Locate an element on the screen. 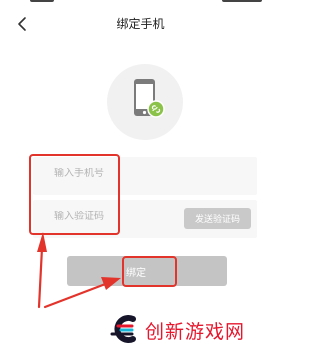  brand-logo-icon is located at coordinates (123, 329).